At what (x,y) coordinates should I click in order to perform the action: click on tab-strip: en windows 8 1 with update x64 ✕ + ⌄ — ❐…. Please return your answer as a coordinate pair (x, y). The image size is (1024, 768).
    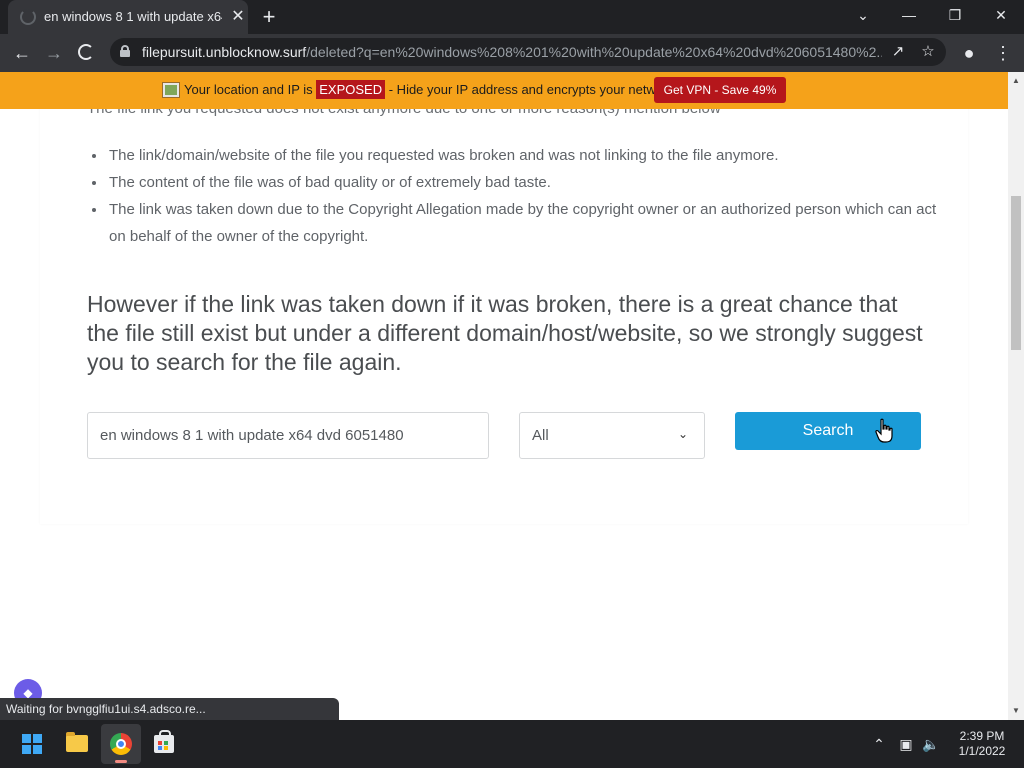
    Looking at the image, I should click on (512, 17).